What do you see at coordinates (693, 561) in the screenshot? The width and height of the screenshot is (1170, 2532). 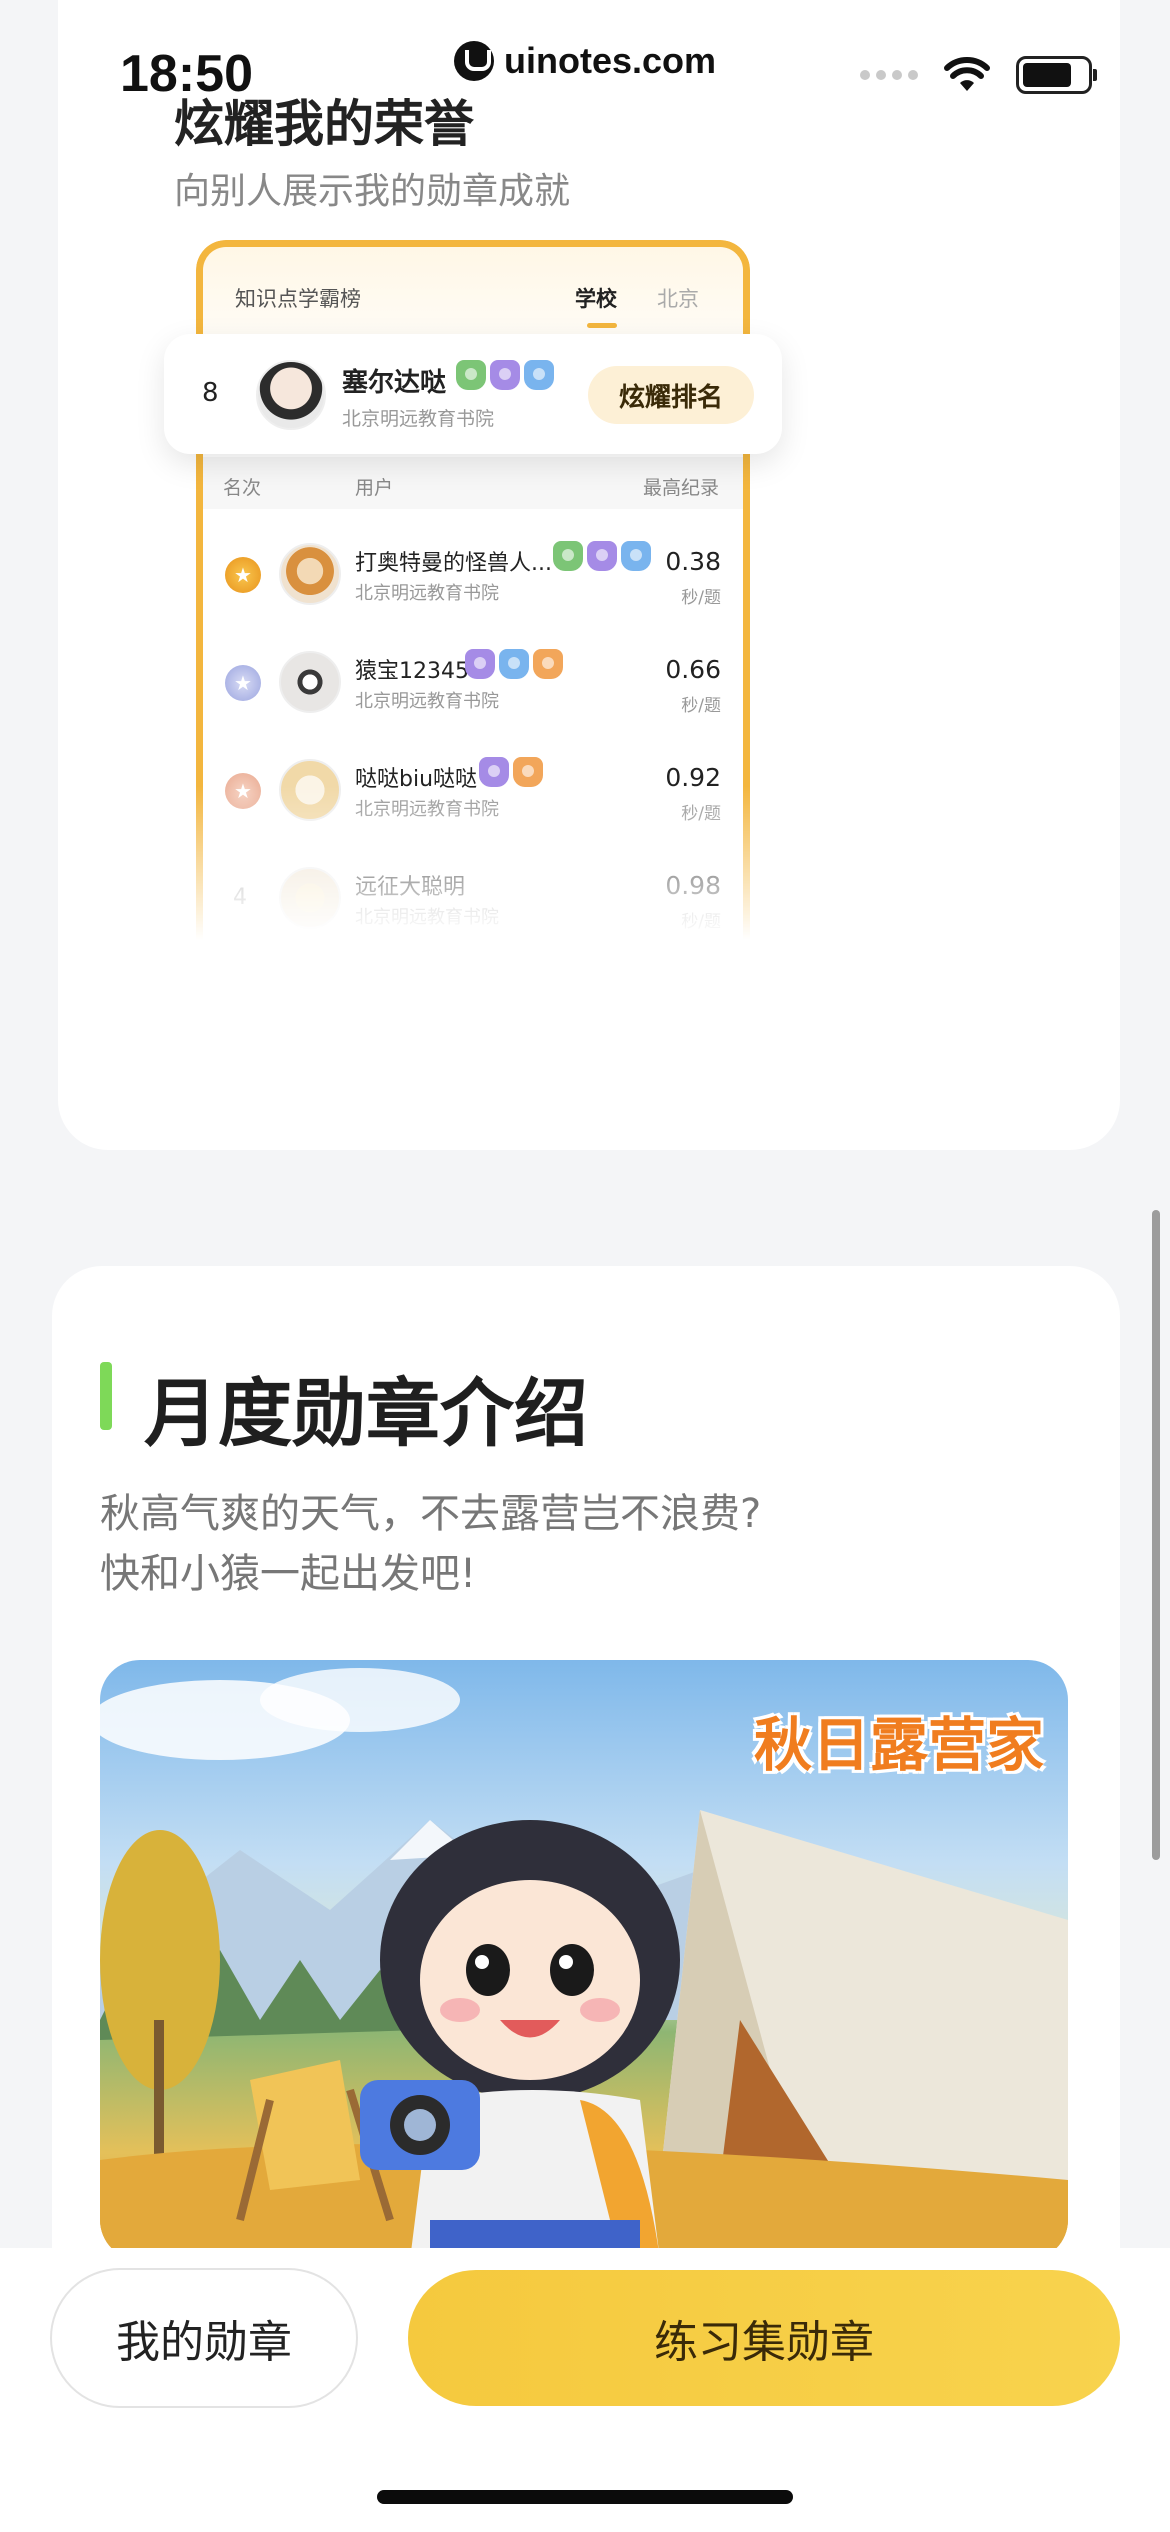 I see `record-value: 0.38` at bounding box center [693, 561].